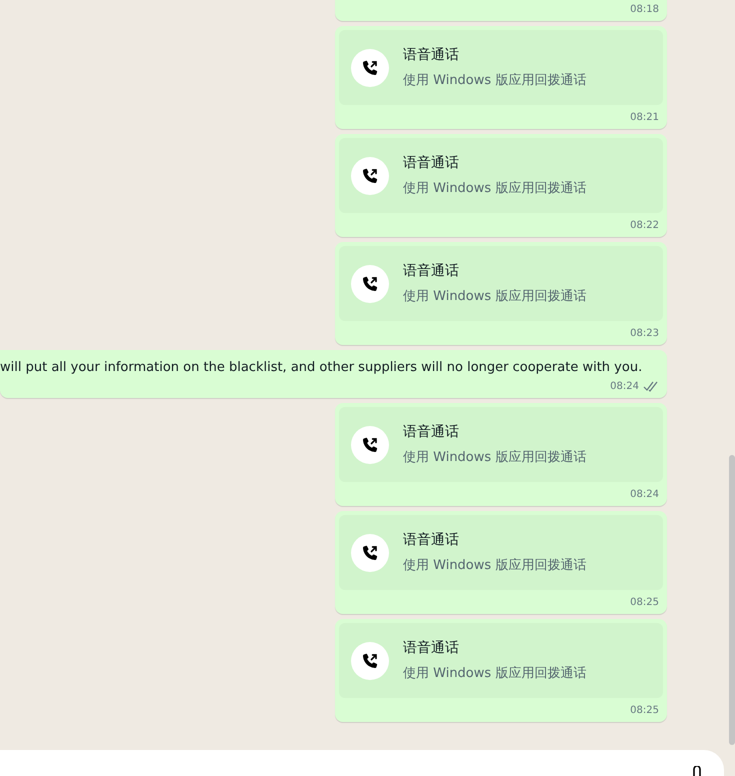 The image size is (735, 776). What do you see at coordinates (644, 117) in the screenshot?
I see `message-time: 08:21` at bounding box center [644, 117].